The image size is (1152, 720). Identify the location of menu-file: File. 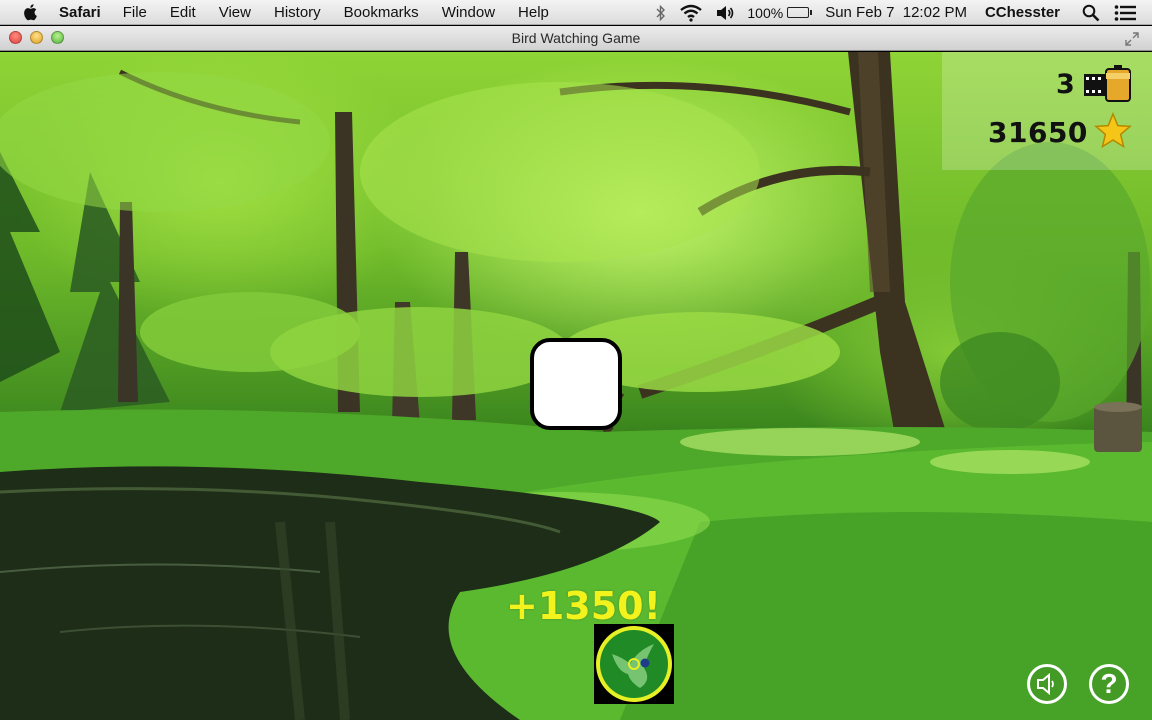
(135, 12).